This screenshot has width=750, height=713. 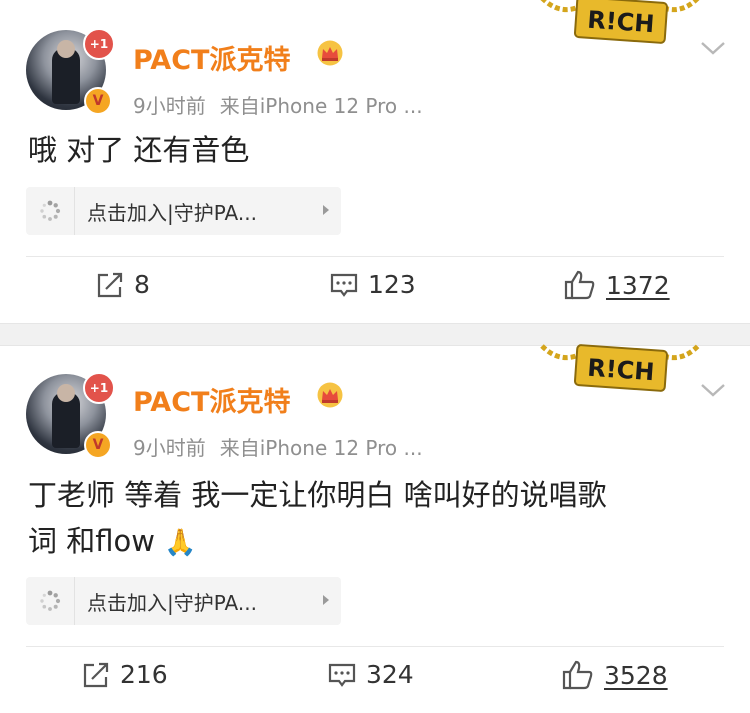 I want to click on repost-button: 216, so click(x=125, y=674).